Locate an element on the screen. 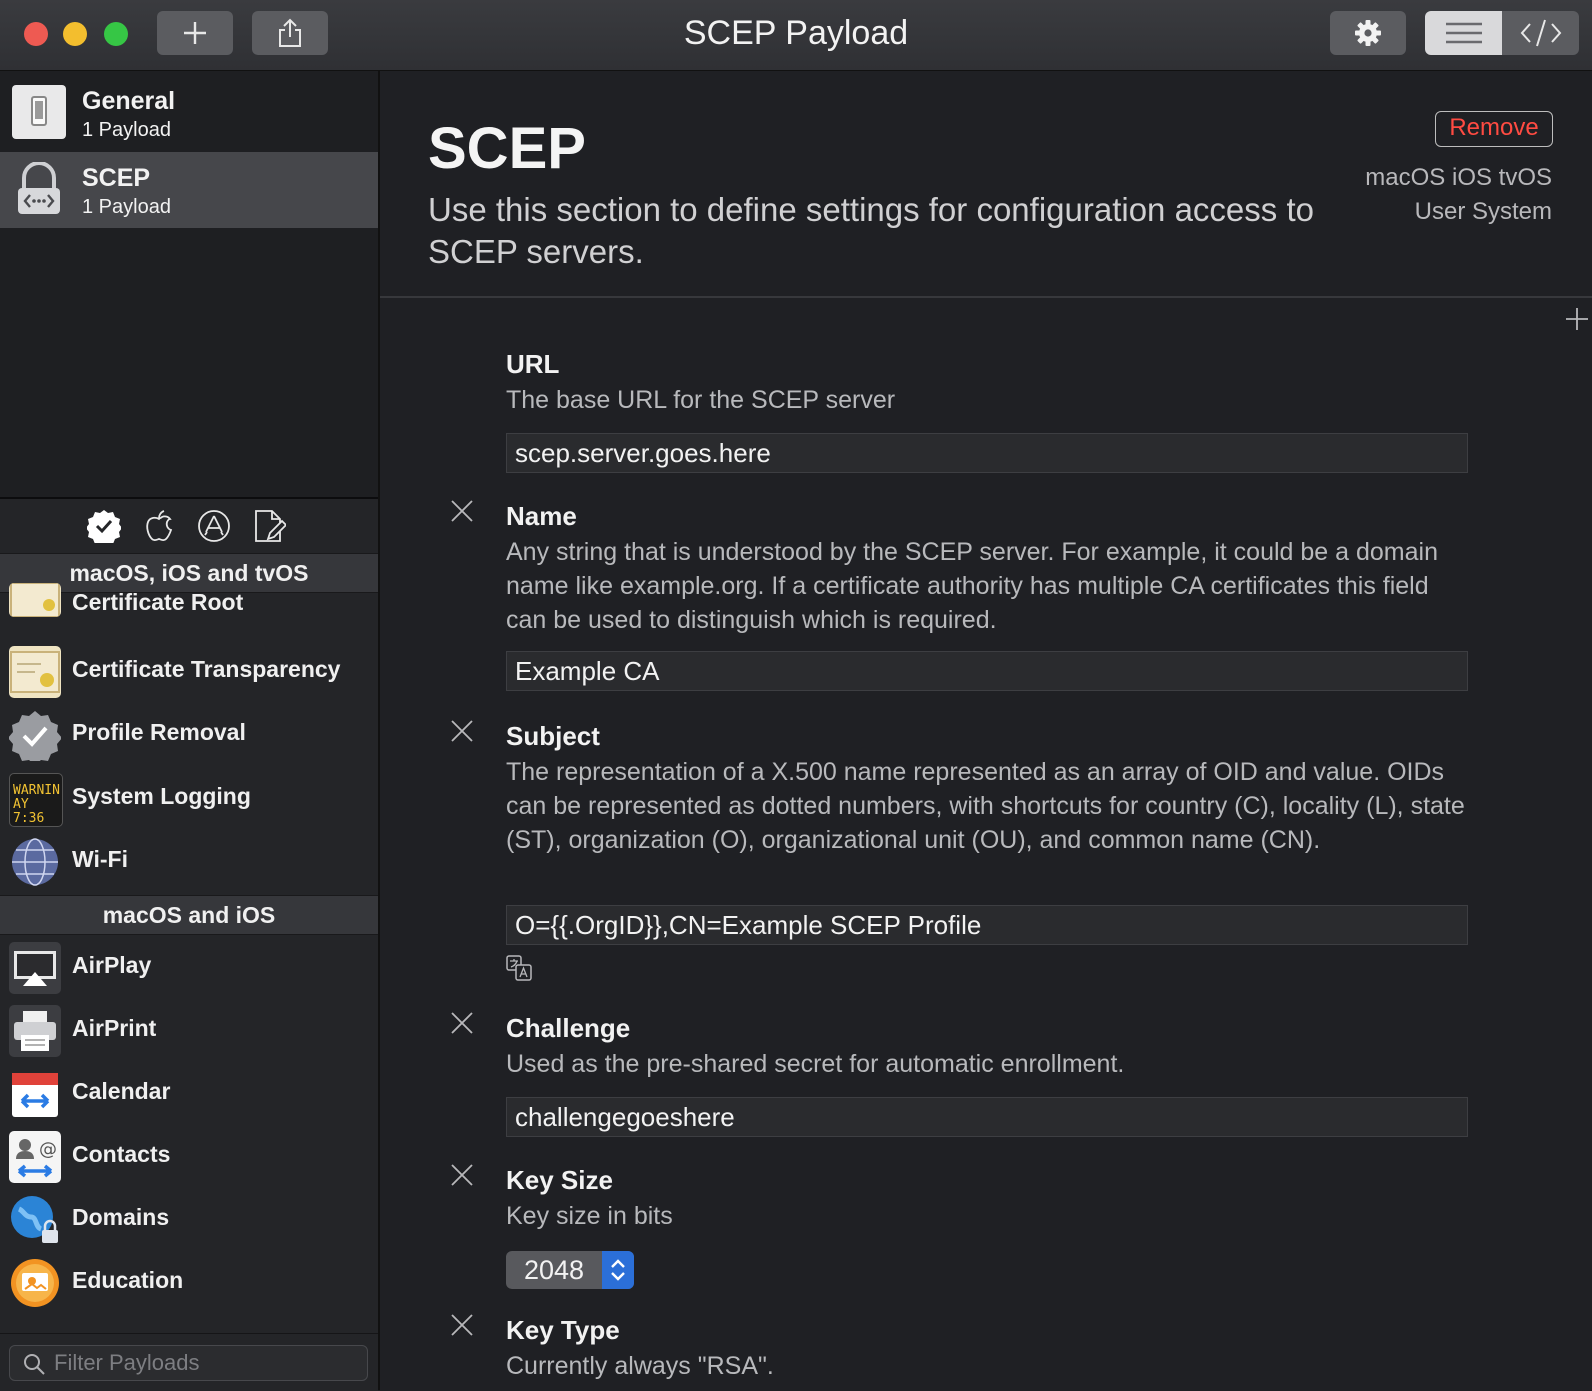 The height and width of the screenshot is (1391, 1592). sidebar-item-label: Certificate Root is located at coordinates (158, 602).